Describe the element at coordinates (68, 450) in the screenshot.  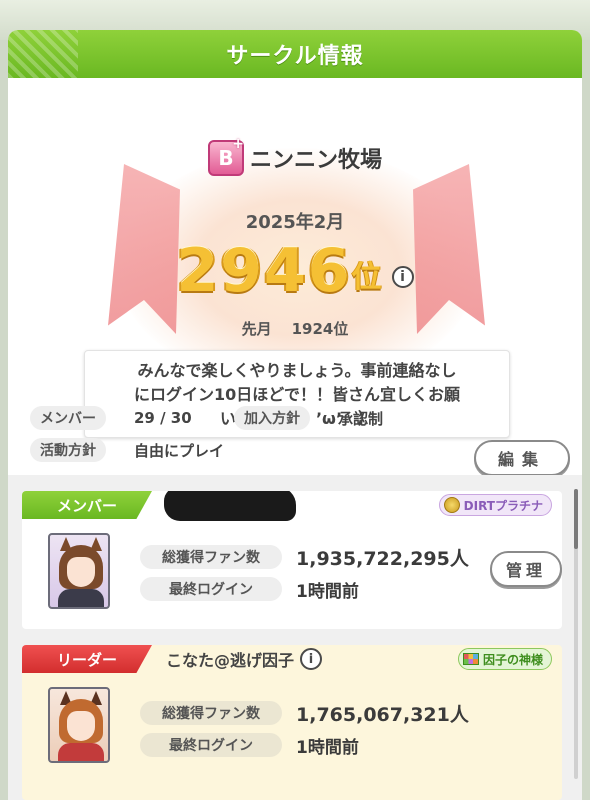
I see `activity-policy-label: 活動方針` at that location.